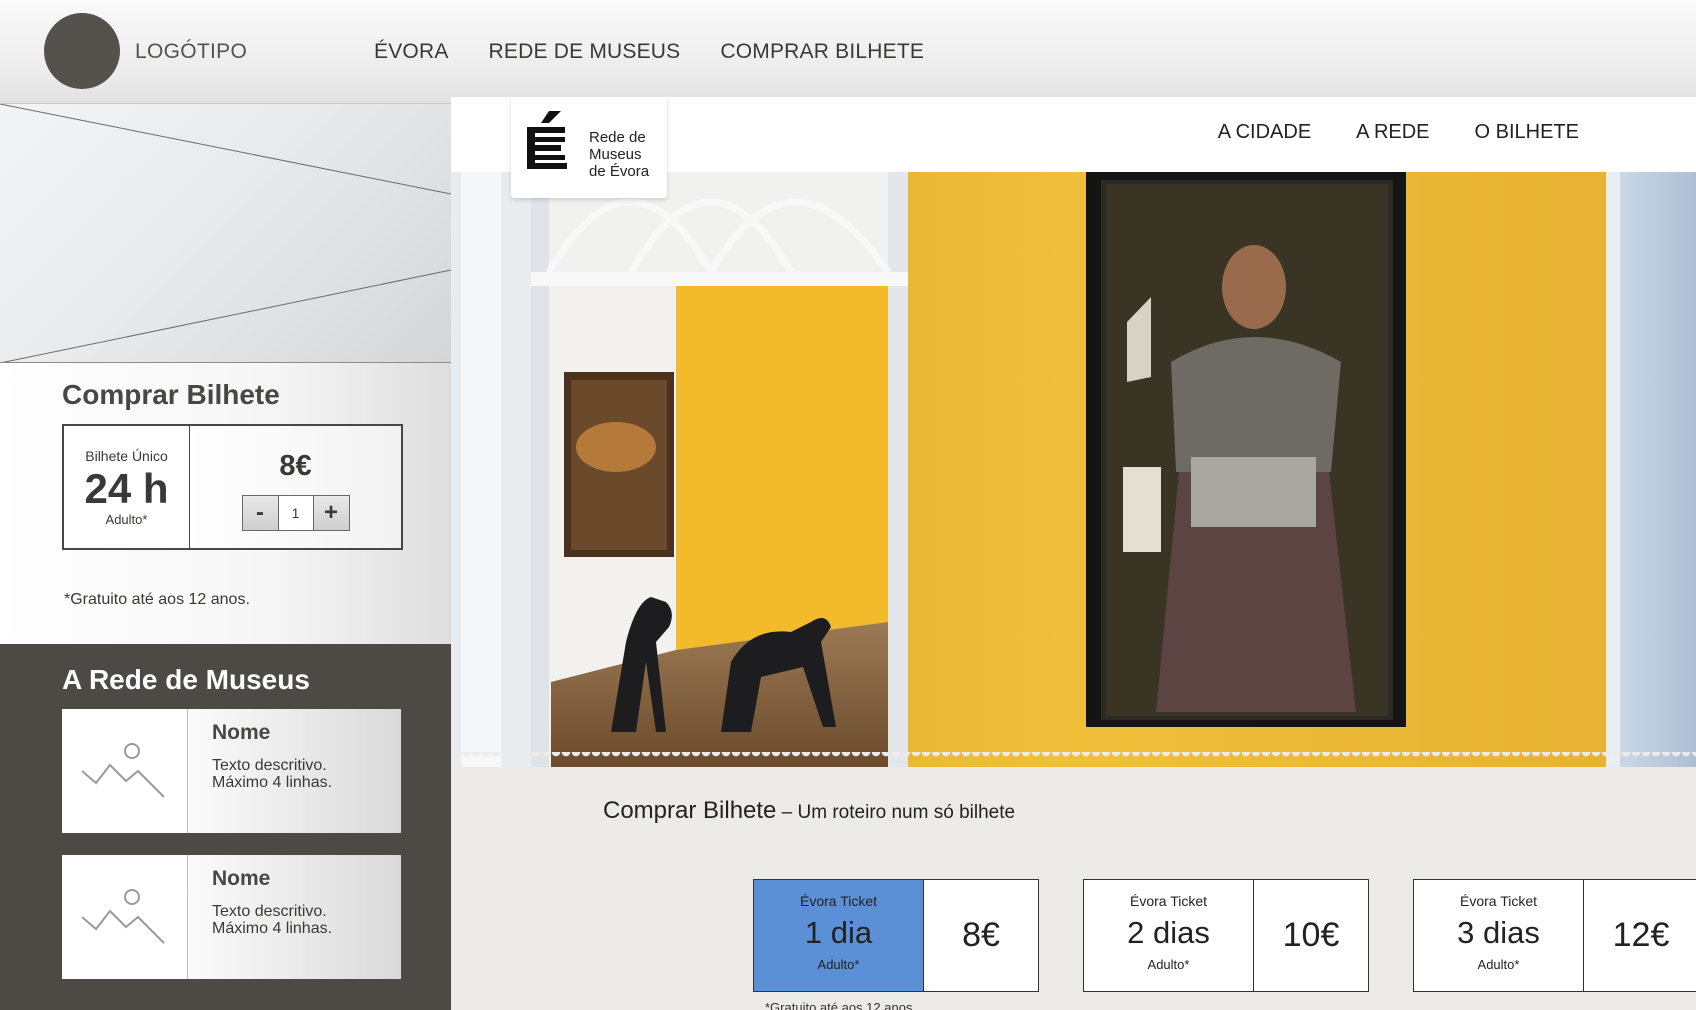 The height and width of the screenshot is (1010, 1696). I want to click on ticket-option-2-dias: Évora Ticket 2 dias Adulto* 10€, so click(1226, 935).